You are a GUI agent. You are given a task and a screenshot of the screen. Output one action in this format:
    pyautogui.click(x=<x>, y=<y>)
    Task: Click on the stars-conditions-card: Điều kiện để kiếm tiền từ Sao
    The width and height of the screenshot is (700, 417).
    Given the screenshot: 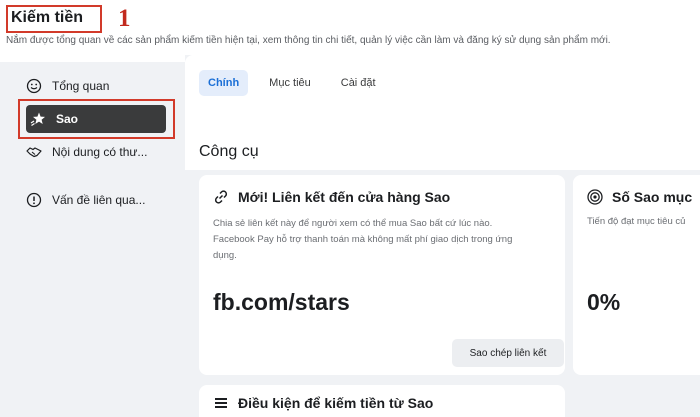 What is the action you would take?
    pyautogui.click(x=382, y=401)
    